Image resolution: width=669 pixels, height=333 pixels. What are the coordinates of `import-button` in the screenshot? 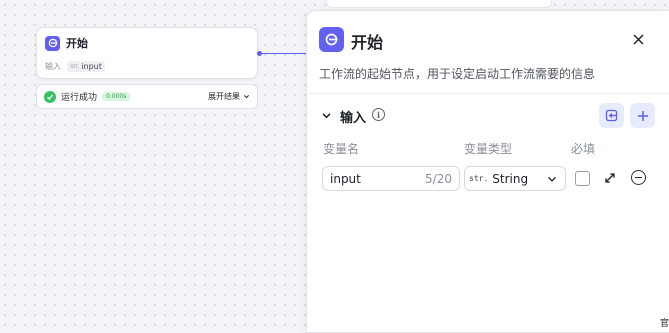 It's located at (611, 115).